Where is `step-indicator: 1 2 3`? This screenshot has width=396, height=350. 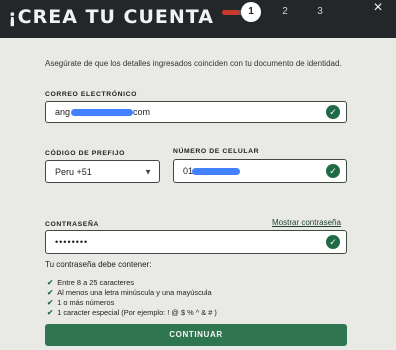
step-indicator: 1 2 3 is located at coordinates (280, 12).